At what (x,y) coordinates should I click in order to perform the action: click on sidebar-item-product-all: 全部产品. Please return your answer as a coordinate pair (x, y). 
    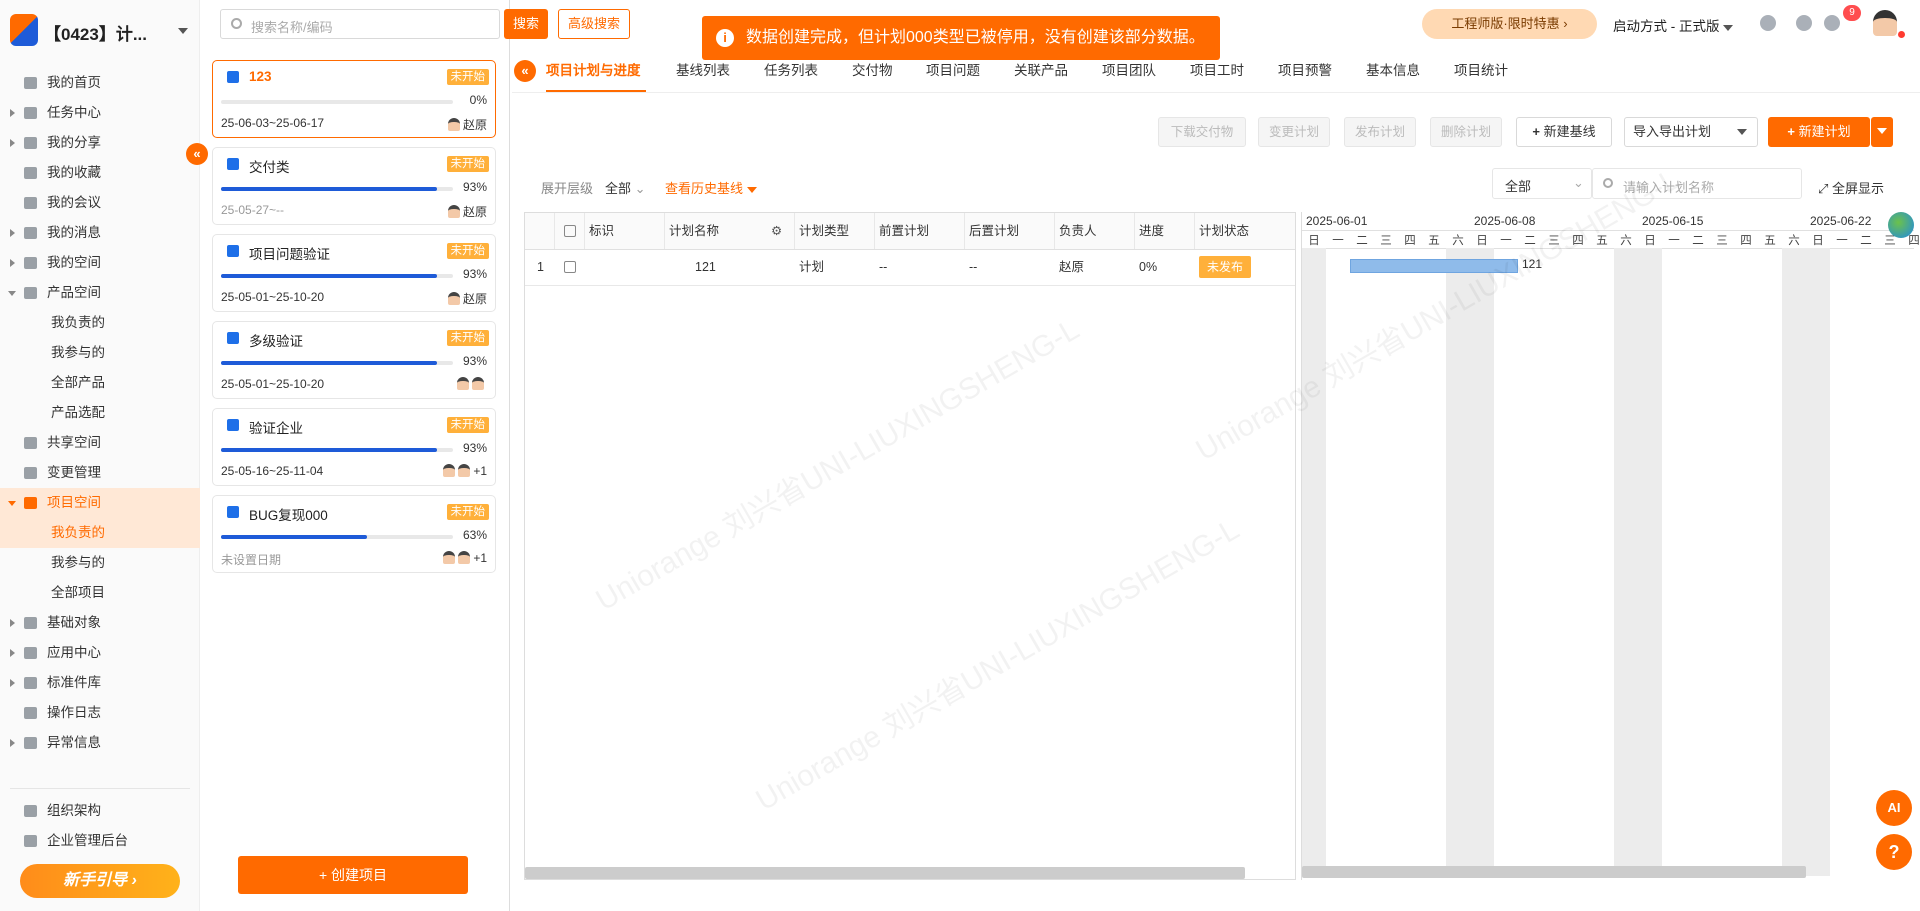
    Looking at the image, I should click on (100, 383).